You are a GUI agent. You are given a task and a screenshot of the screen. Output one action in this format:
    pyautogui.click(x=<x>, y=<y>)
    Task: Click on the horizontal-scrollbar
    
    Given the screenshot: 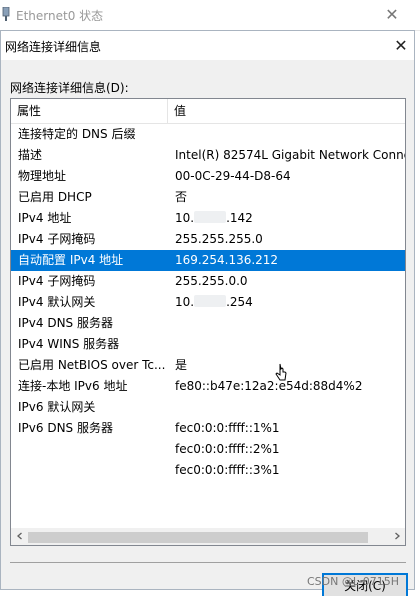 What is the action you would take?
    pyautogui.click(x=208, y=536)
    